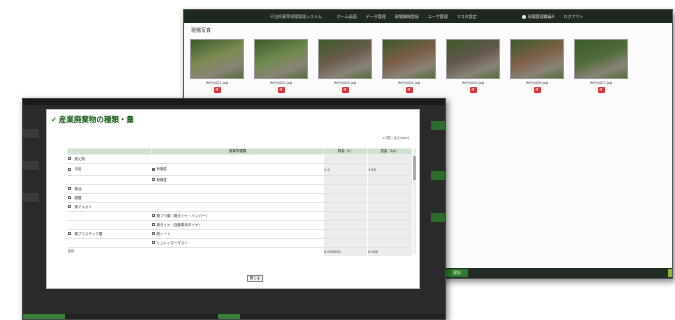 This screenshot has height=320, width=675. I want to click on close-button: 閉じる, so click(255, 278).